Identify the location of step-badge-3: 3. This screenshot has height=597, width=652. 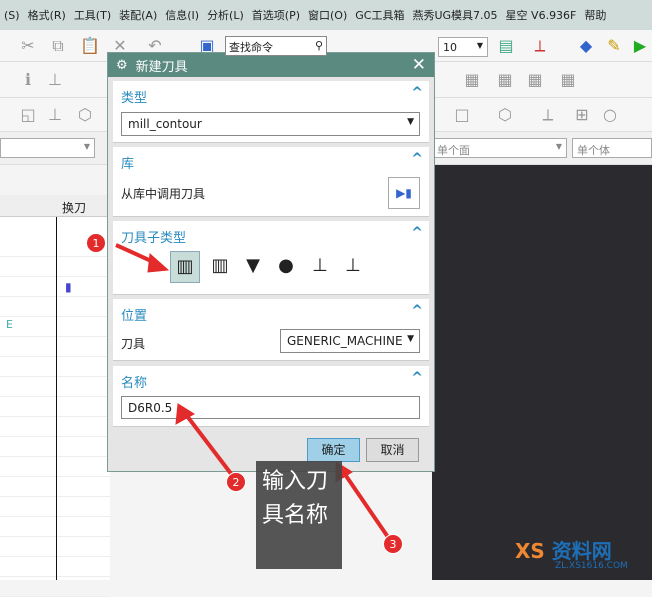
(393, 544).